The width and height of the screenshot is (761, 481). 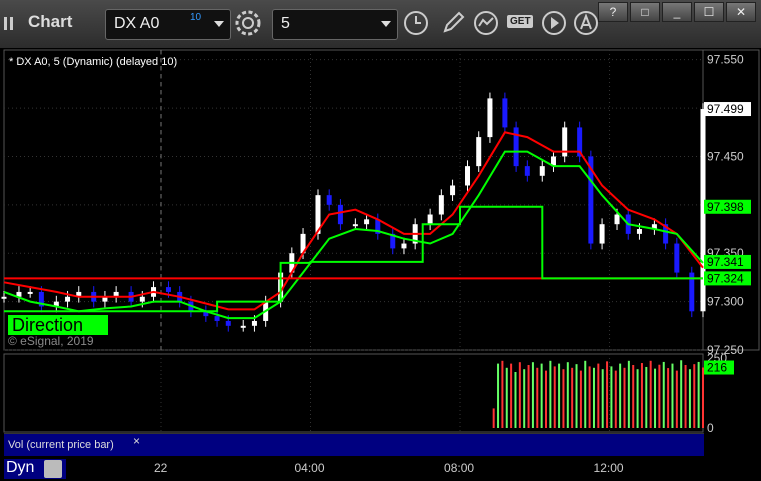 I want to click on x-tick-label: 04:00, so click(x=309, y=468).